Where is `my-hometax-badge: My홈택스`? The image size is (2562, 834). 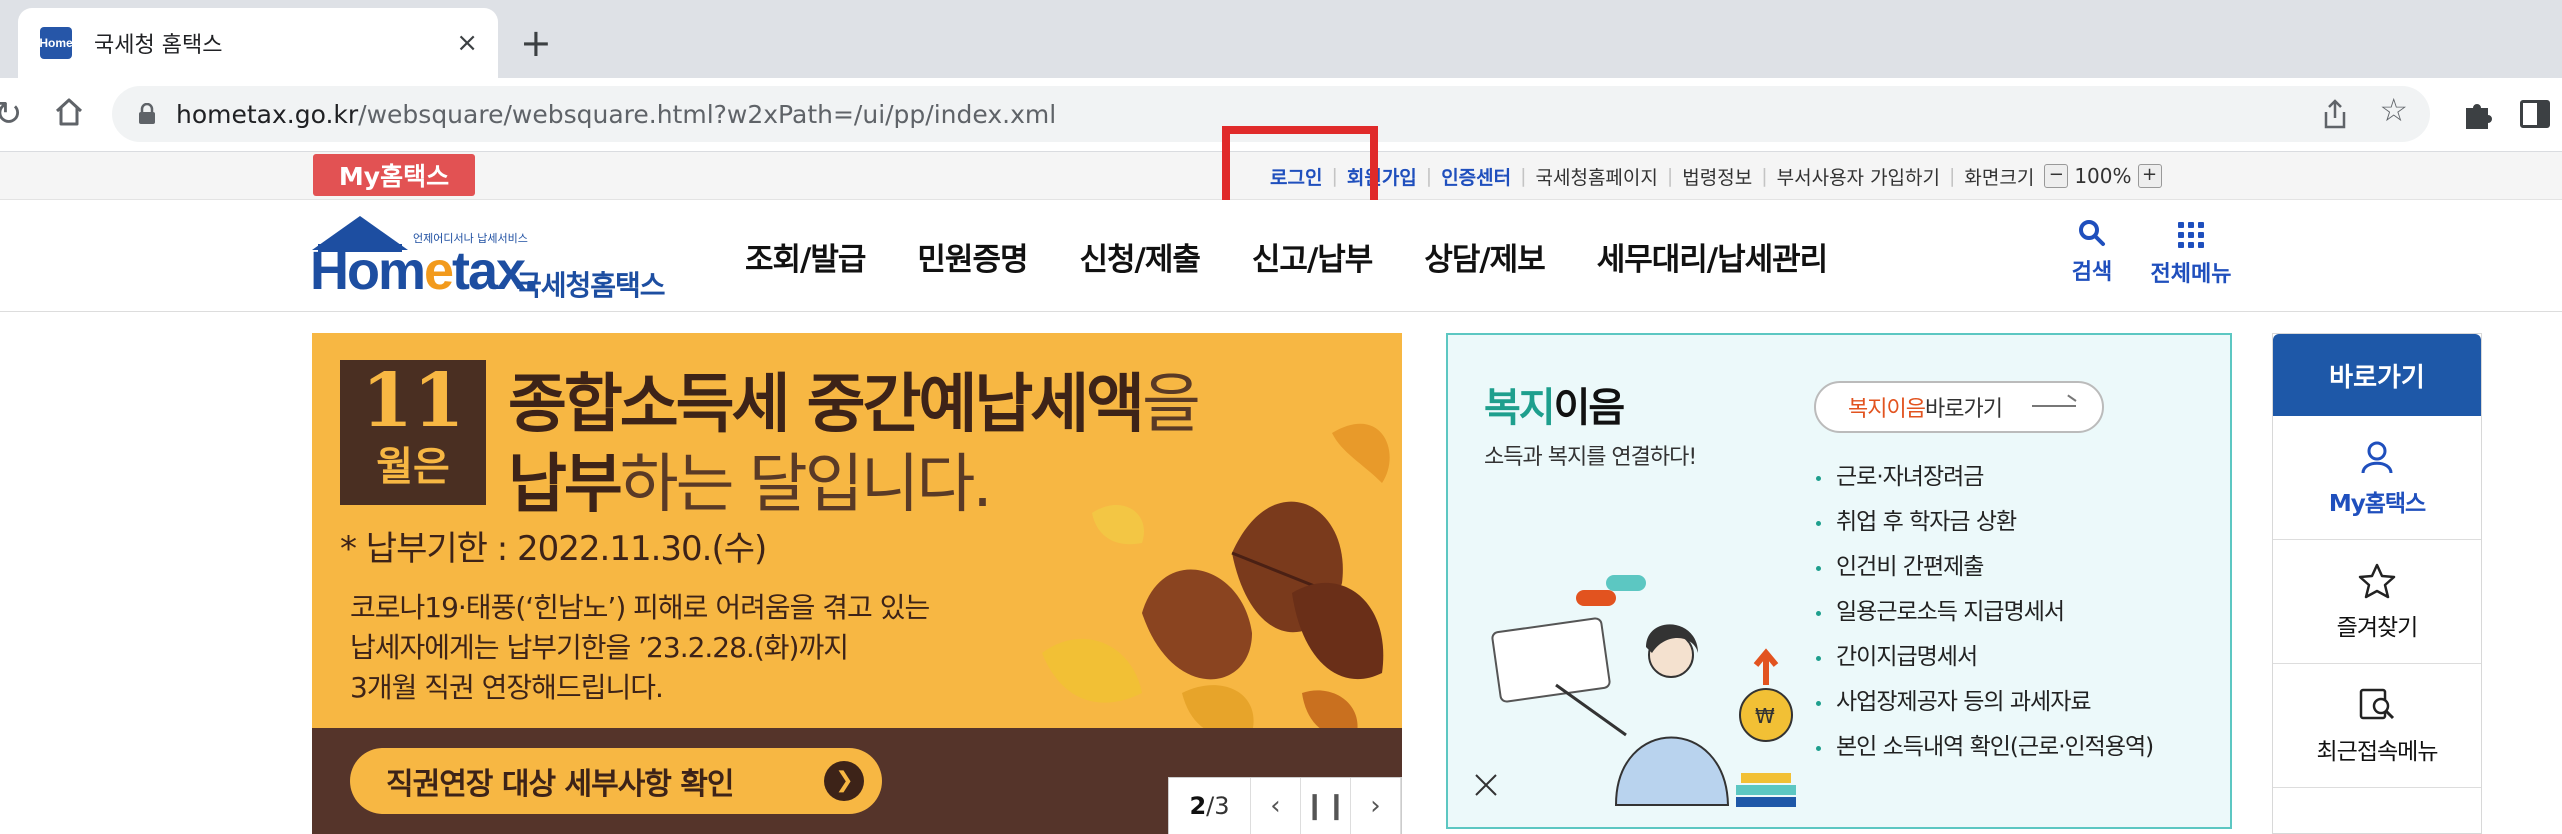
my-hometax-badge: My홈택스 is located at coordinates (394, 175).